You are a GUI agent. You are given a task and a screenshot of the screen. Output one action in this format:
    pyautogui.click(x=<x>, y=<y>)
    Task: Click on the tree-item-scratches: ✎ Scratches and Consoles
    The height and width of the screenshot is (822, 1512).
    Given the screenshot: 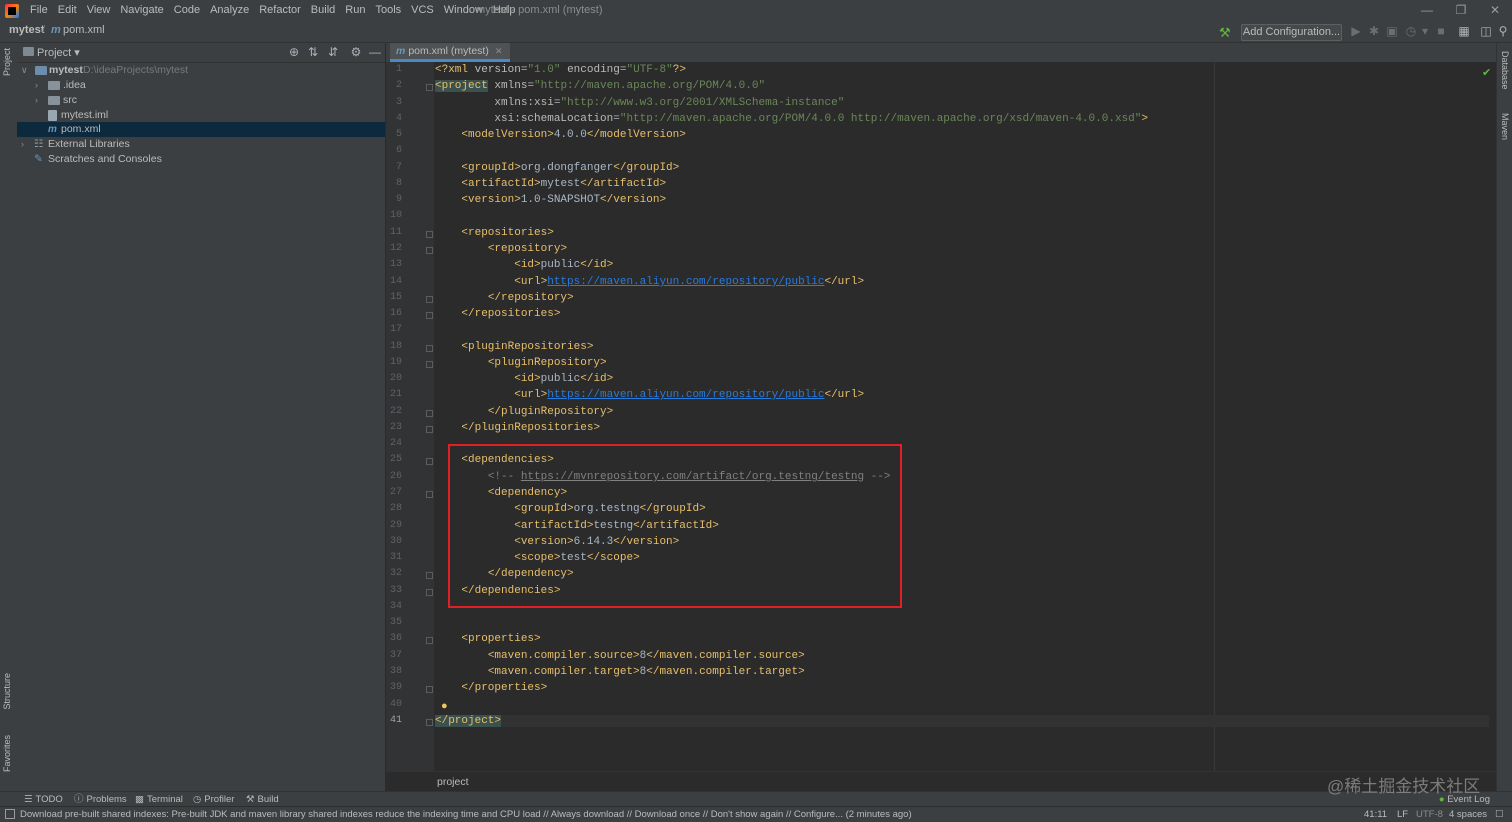 What is the action you would take?
    pyautogui.click(x=201, y=159)
    